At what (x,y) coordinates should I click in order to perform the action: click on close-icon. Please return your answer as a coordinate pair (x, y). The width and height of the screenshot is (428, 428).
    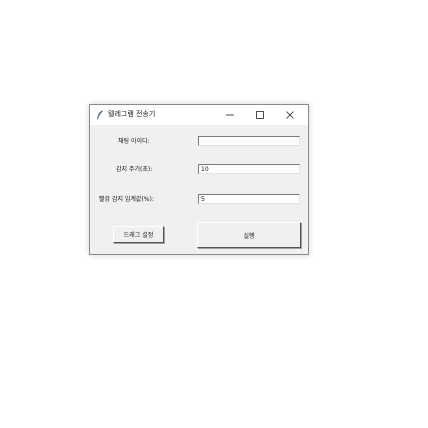
    Looking at the image, I should click on (290, 115).